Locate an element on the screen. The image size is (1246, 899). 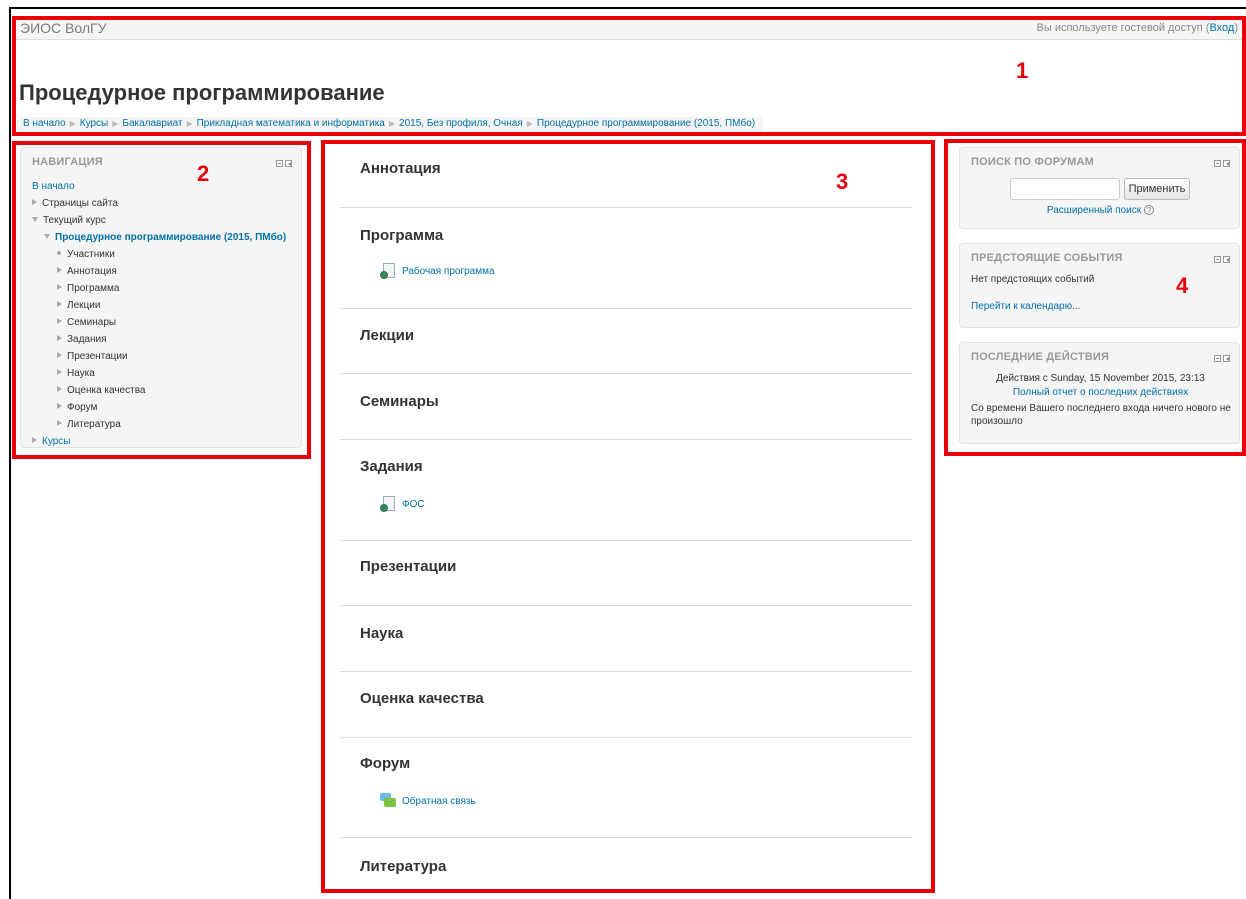
nav-item-annotation: Аннотация is located at coordinates (159, 271).